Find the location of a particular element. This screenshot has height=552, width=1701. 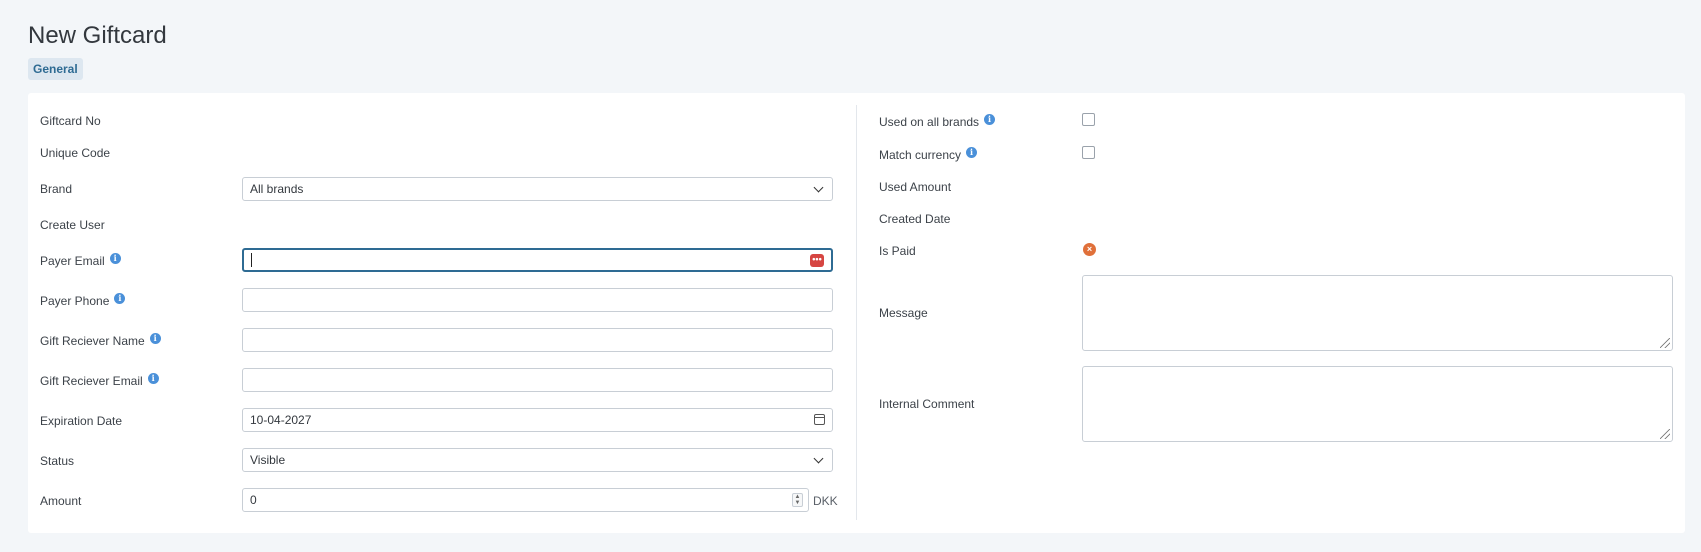

gift-receiver-email-input is located at coordinates (537, 380).